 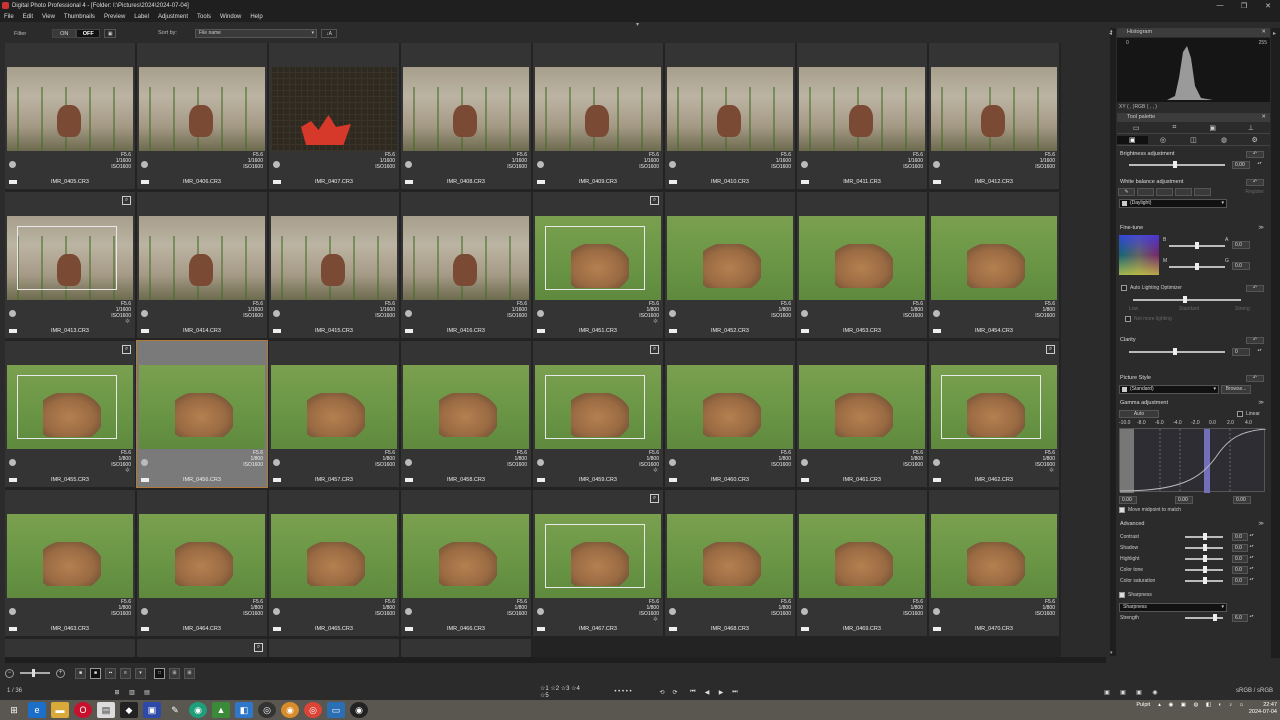 I want to click on midpoint-checkbox, so click(x=1122, y=510).